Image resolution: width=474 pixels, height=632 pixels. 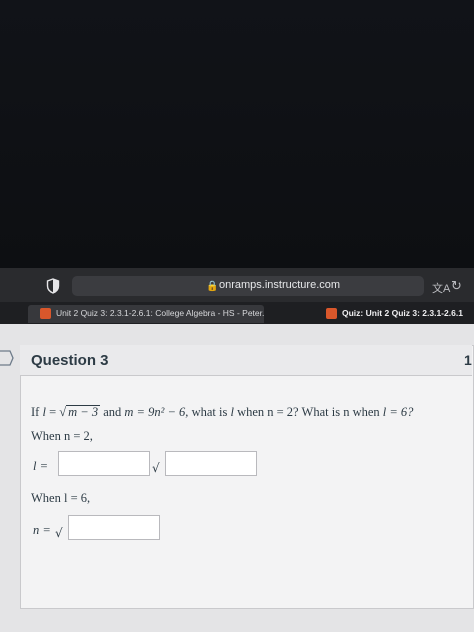 What do you see at coordinates (7, 358) in the screenshot?
I see `flag-question-icon` at bounding box center [7, 358].